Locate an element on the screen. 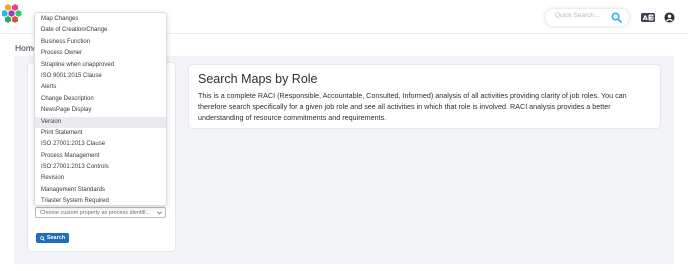 The image size is (688, 271). dropdown-option-highlighted: Version is located at coordinates (100, 122).